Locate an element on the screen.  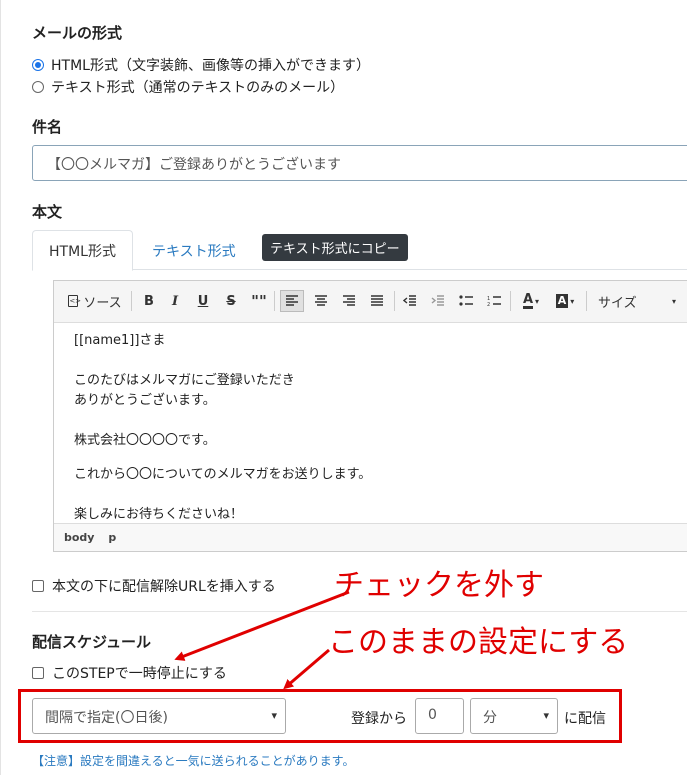
arrow-to-pause-checkbox is located at coordinates (262, 625).